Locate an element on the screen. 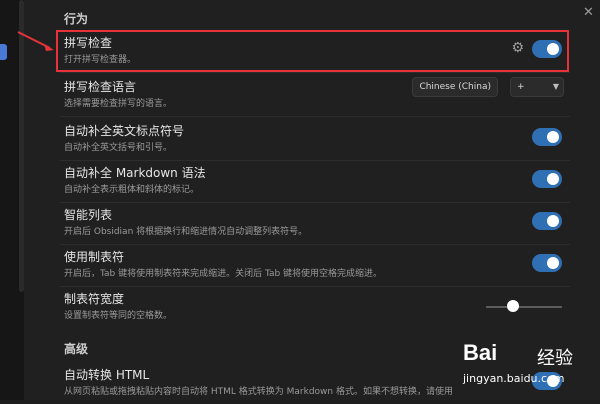  baidu-logo: Bai is located at coordinates (480, 352).